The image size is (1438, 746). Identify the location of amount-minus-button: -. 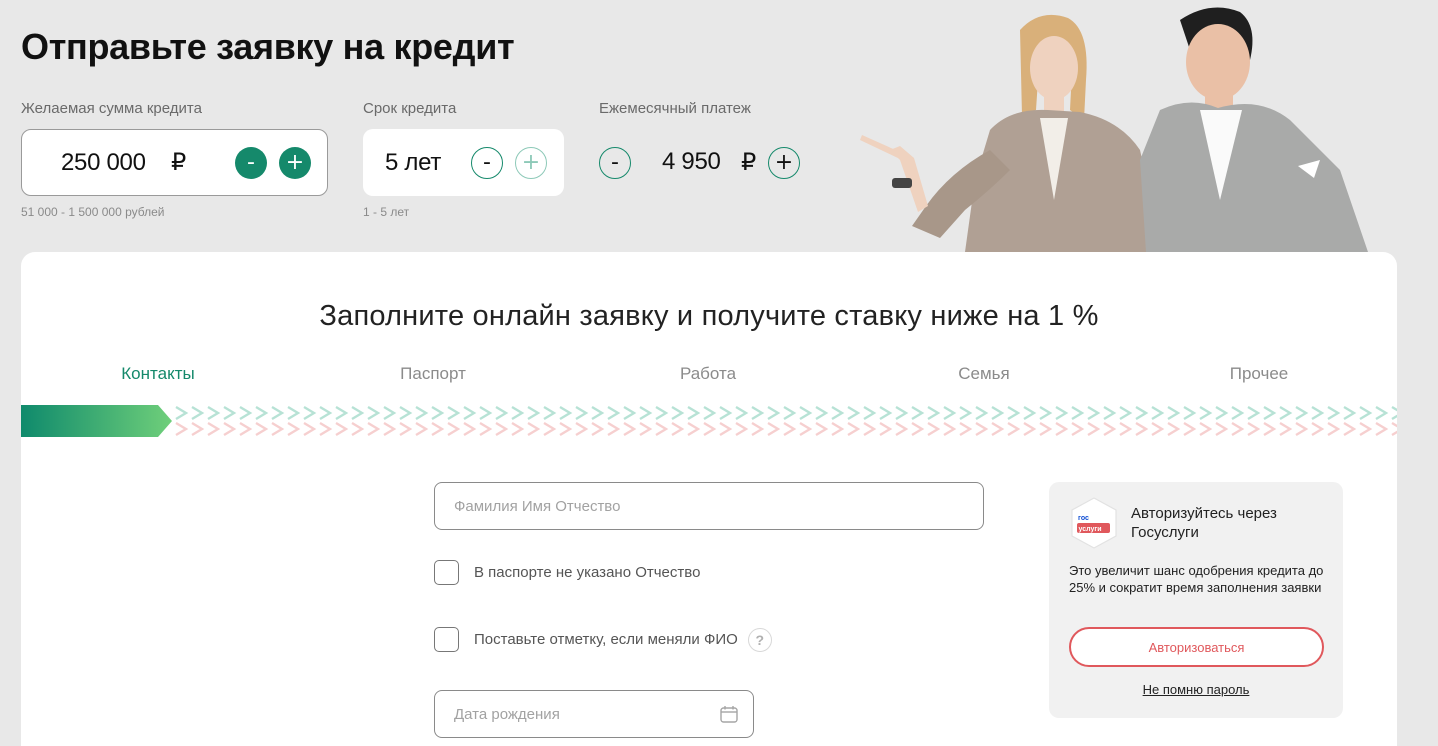
(251, 163).